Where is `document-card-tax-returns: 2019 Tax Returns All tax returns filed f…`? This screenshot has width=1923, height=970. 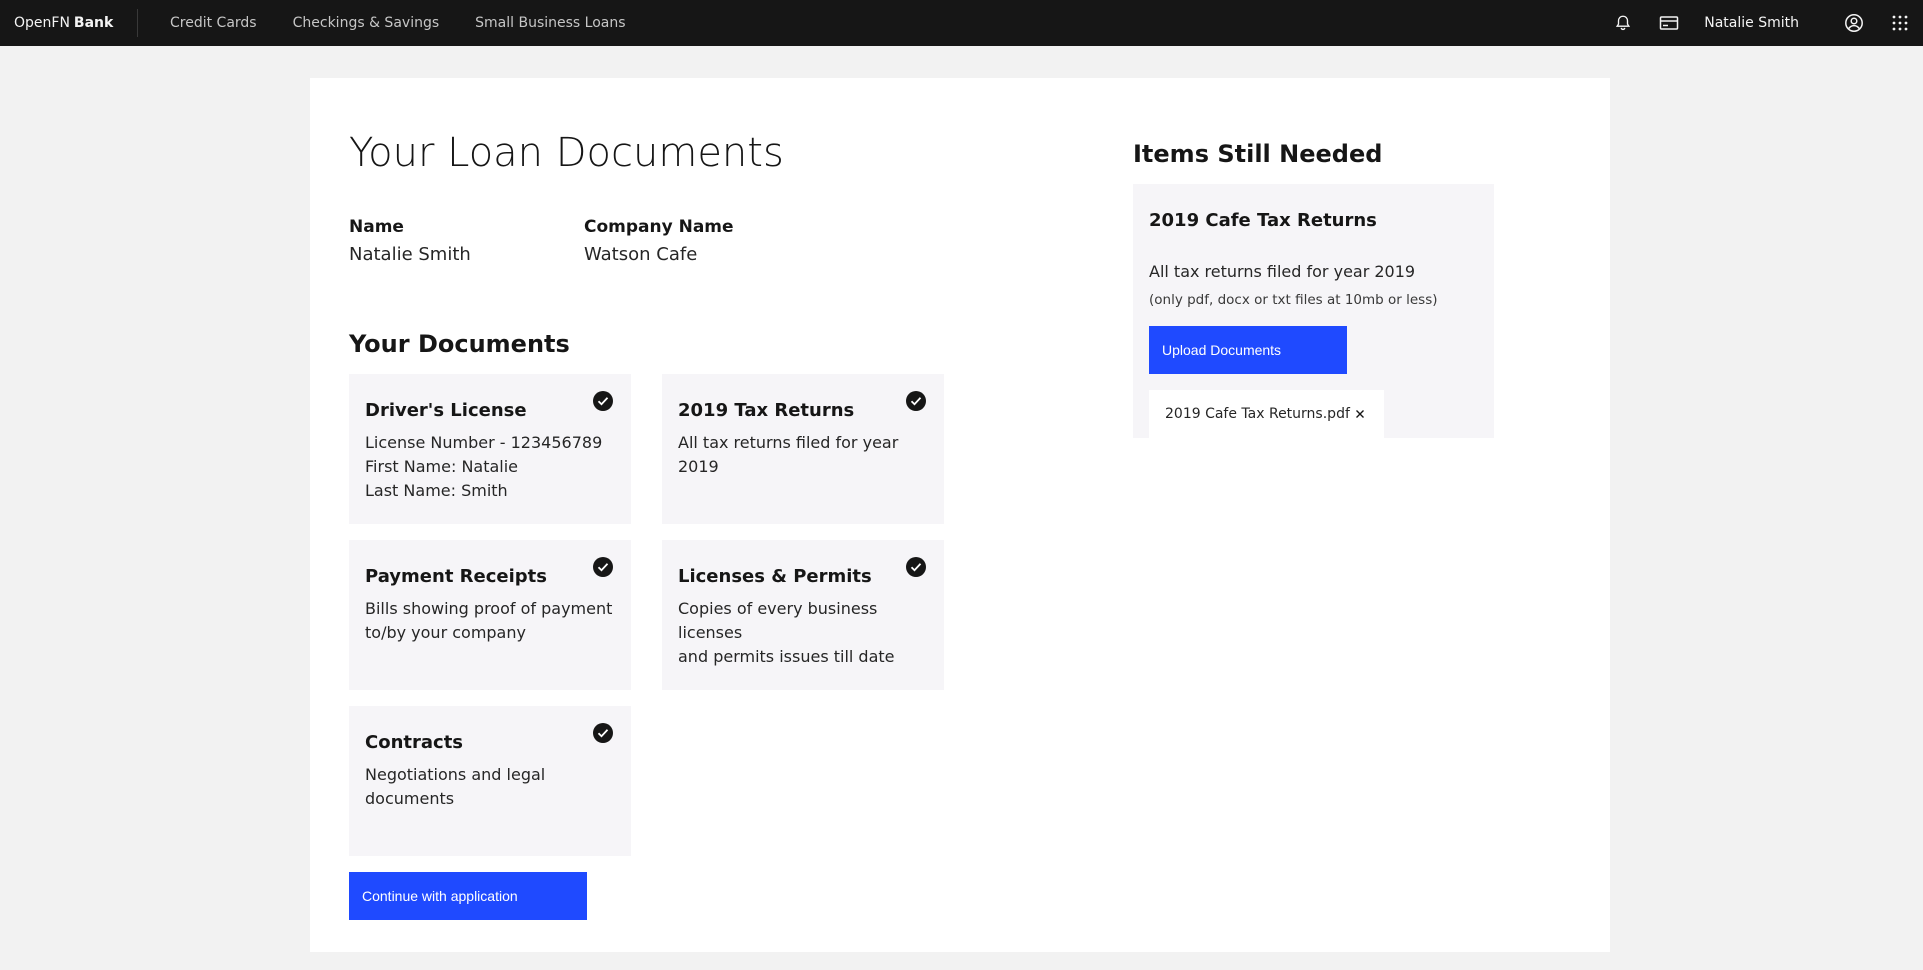
document-card-tax-returns: 2019 Tax Returns All tax returns filed f… is located at coordinates (803, 449).